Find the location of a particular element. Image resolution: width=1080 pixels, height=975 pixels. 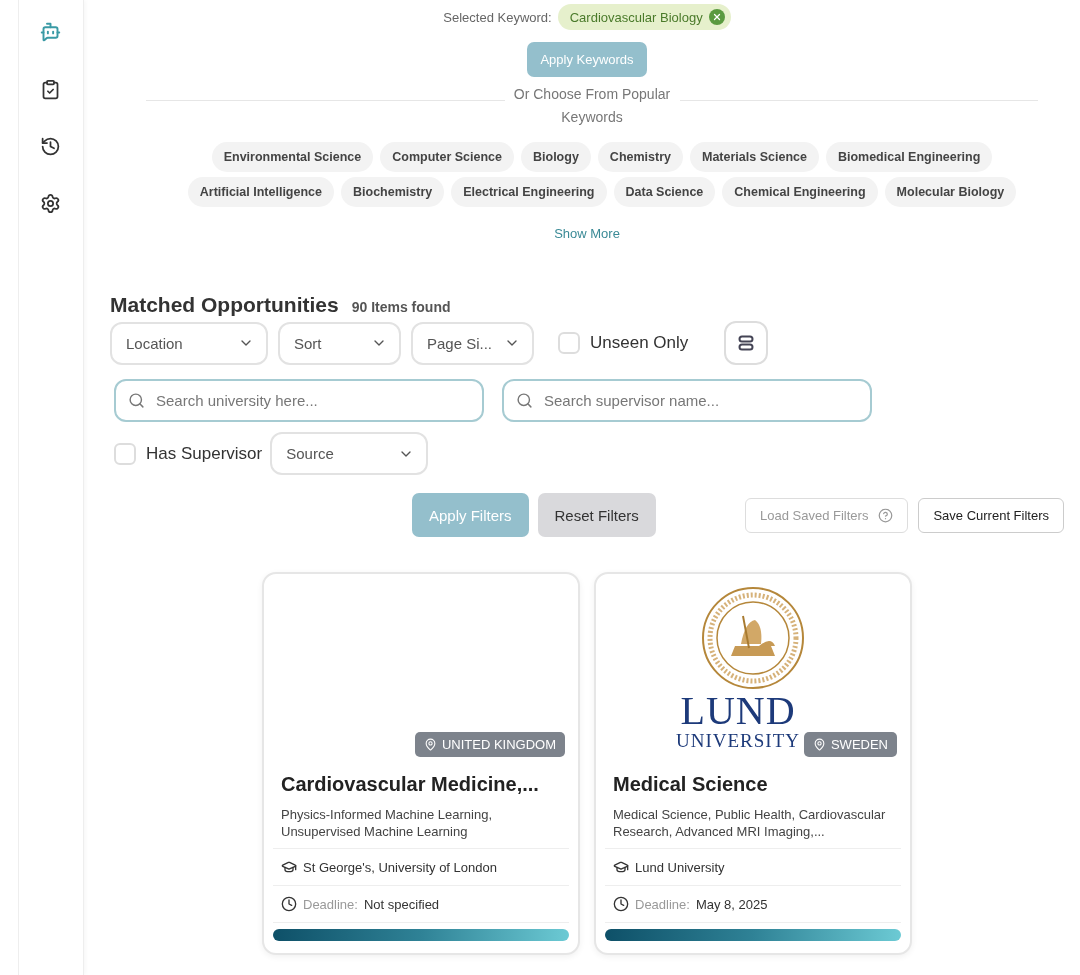

keyword-chip: Chemistry is located at coordinates (640, 157).